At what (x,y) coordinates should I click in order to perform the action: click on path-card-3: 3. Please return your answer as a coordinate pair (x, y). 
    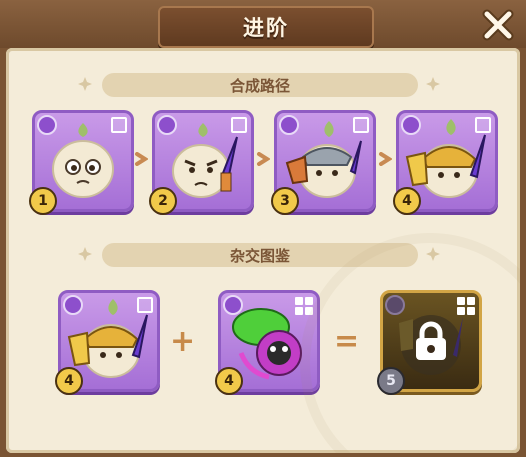
    Looking at the image, I should click on (323, 162).